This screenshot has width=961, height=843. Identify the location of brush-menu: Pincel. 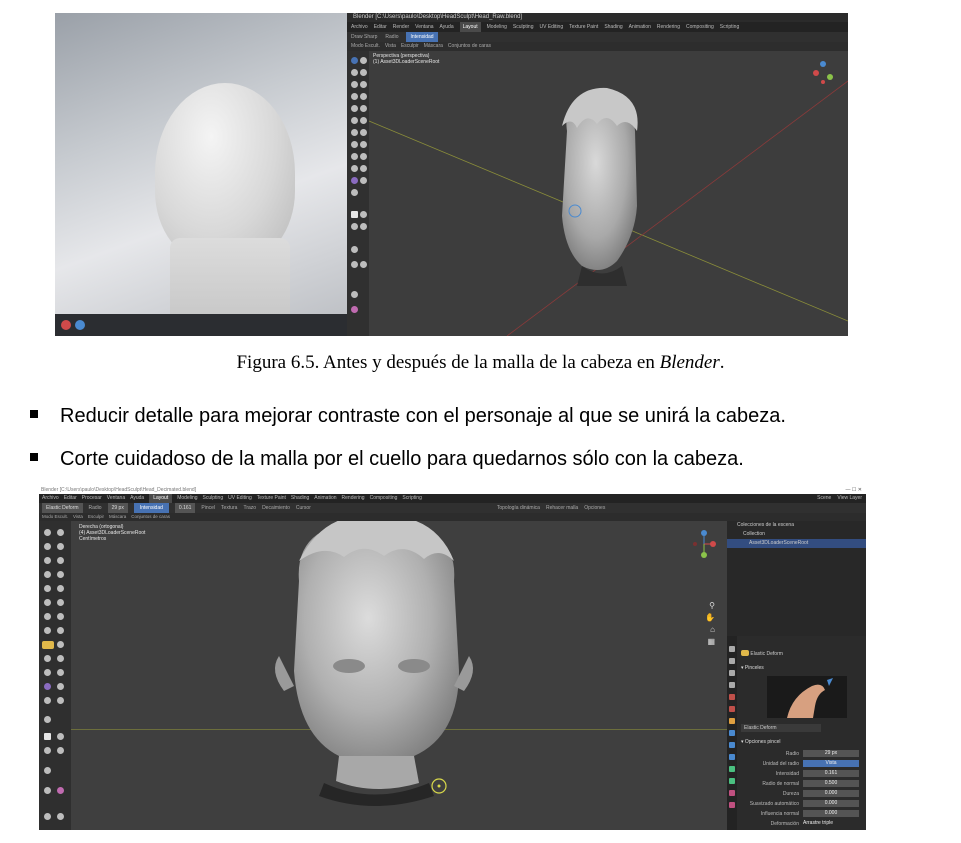
(208, 508).